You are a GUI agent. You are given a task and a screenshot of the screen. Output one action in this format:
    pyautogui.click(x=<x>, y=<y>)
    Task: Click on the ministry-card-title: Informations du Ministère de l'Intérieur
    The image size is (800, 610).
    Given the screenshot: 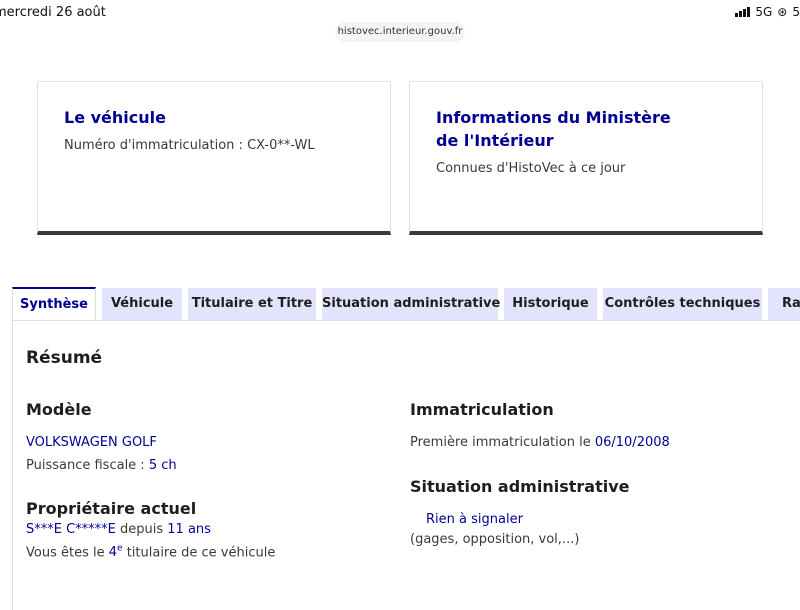 What is the action you would take?
    pyautogui.click(x=553, y=129)
    